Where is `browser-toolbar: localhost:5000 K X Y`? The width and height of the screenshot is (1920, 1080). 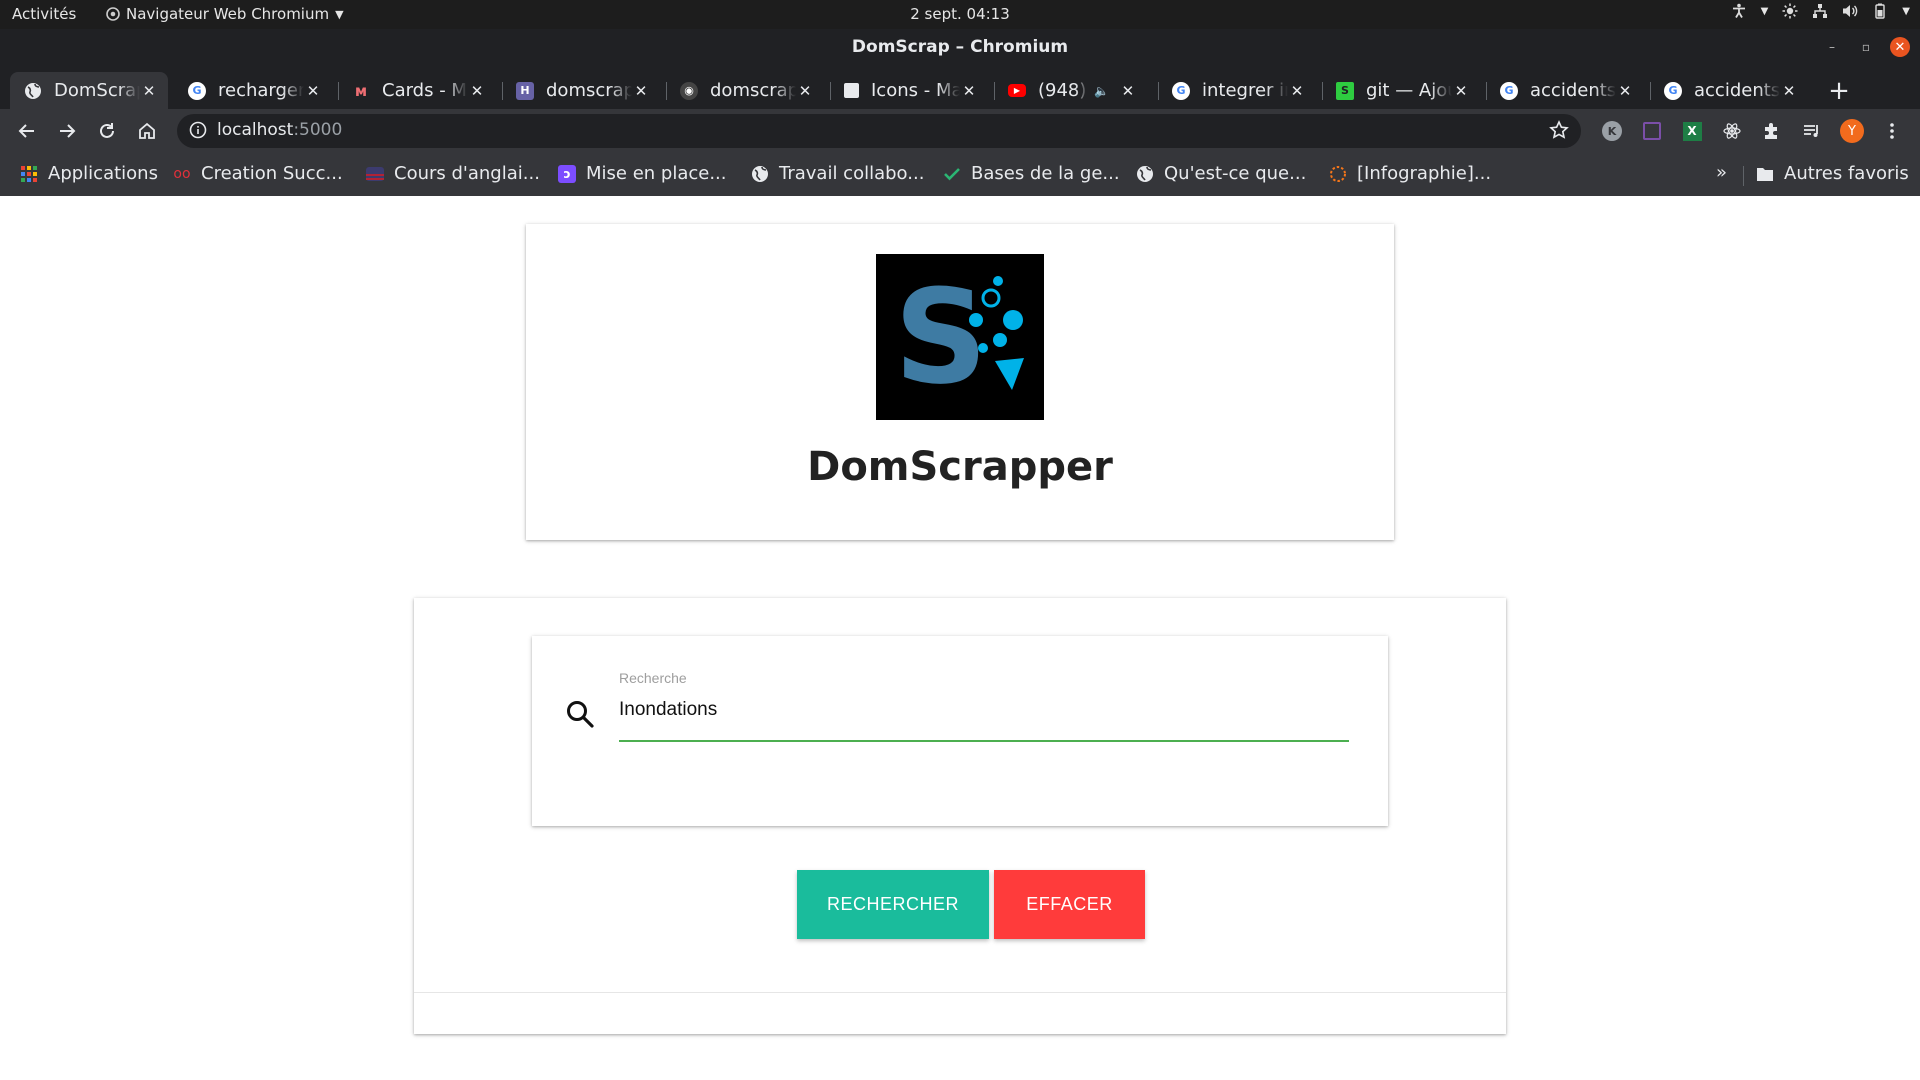 browser-toolbar: localhost:5000 K X Y is located at coordinates (960, 131).